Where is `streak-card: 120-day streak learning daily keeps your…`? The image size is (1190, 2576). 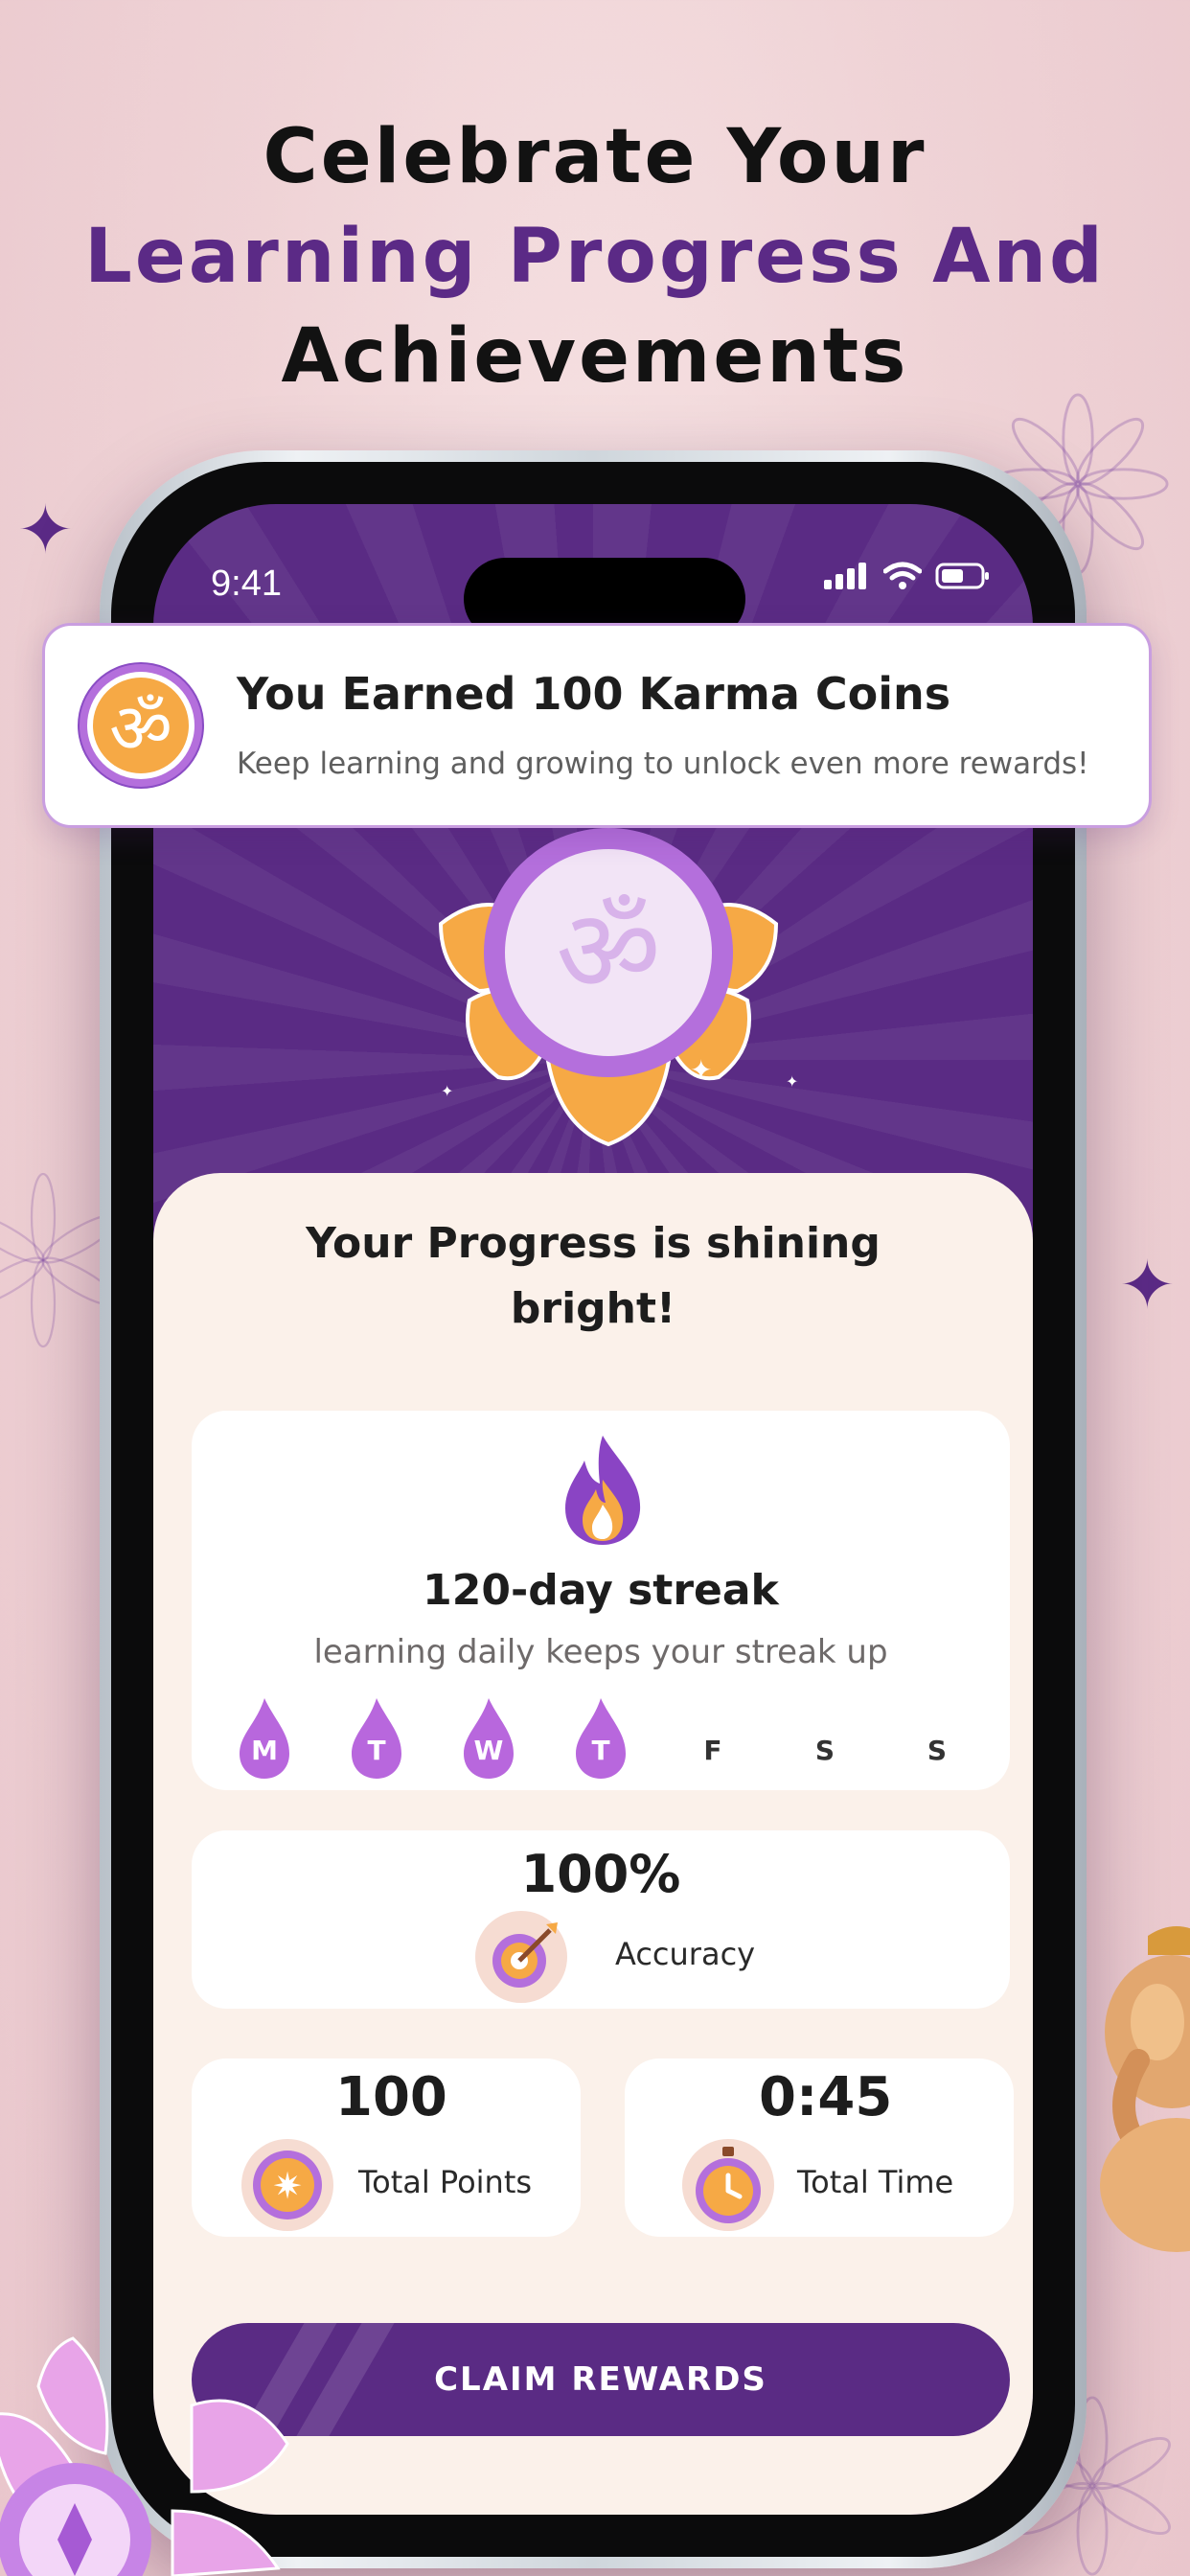
streak-card: 120-day streak learning daily keeps your… is located at coordinates (601, 1600).